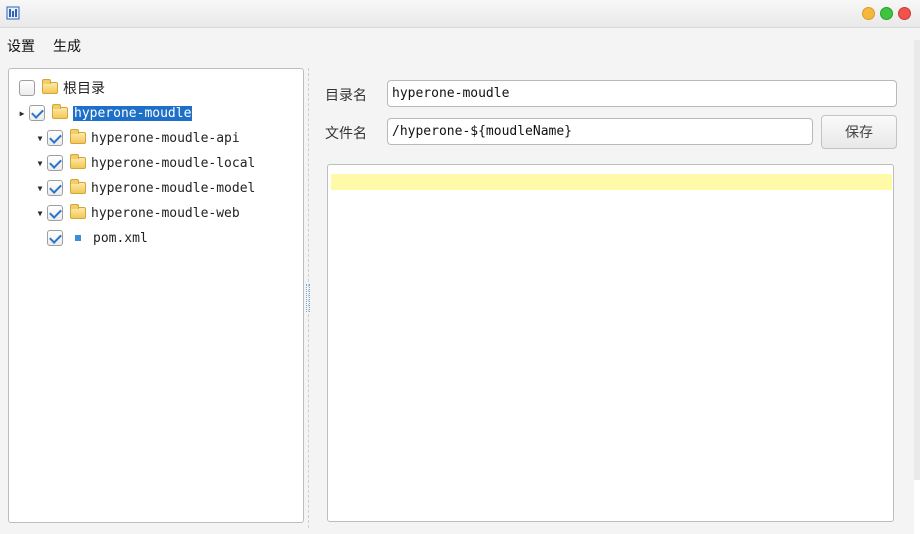  I want to click on tree-node-api: ▼ hyperone-moudle-api, so click(136, 138).